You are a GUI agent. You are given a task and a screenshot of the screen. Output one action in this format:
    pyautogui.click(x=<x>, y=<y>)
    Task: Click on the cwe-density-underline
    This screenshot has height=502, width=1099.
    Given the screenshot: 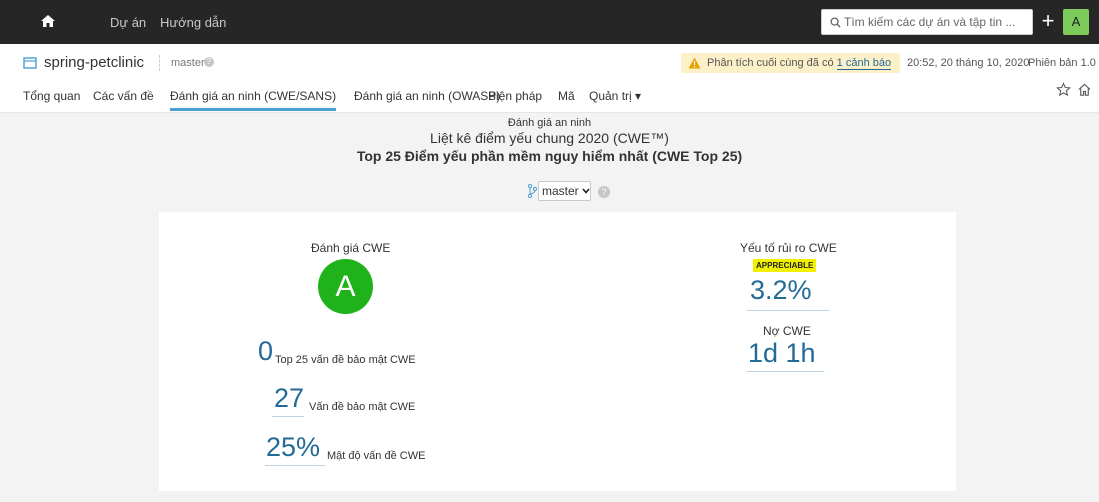 What is the action you would take?
    pyautogui.click(x=295, y=465)
    